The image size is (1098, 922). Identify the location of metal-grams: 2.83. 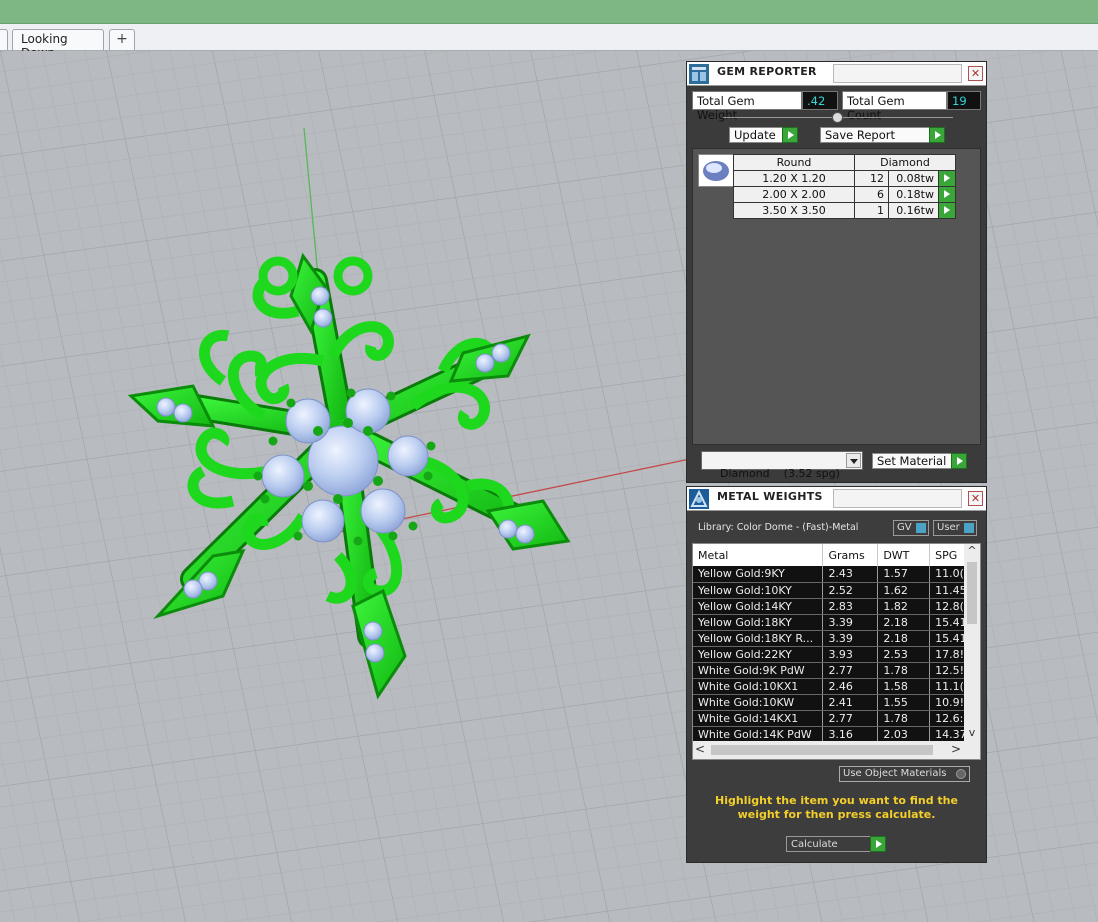
(850, 606).